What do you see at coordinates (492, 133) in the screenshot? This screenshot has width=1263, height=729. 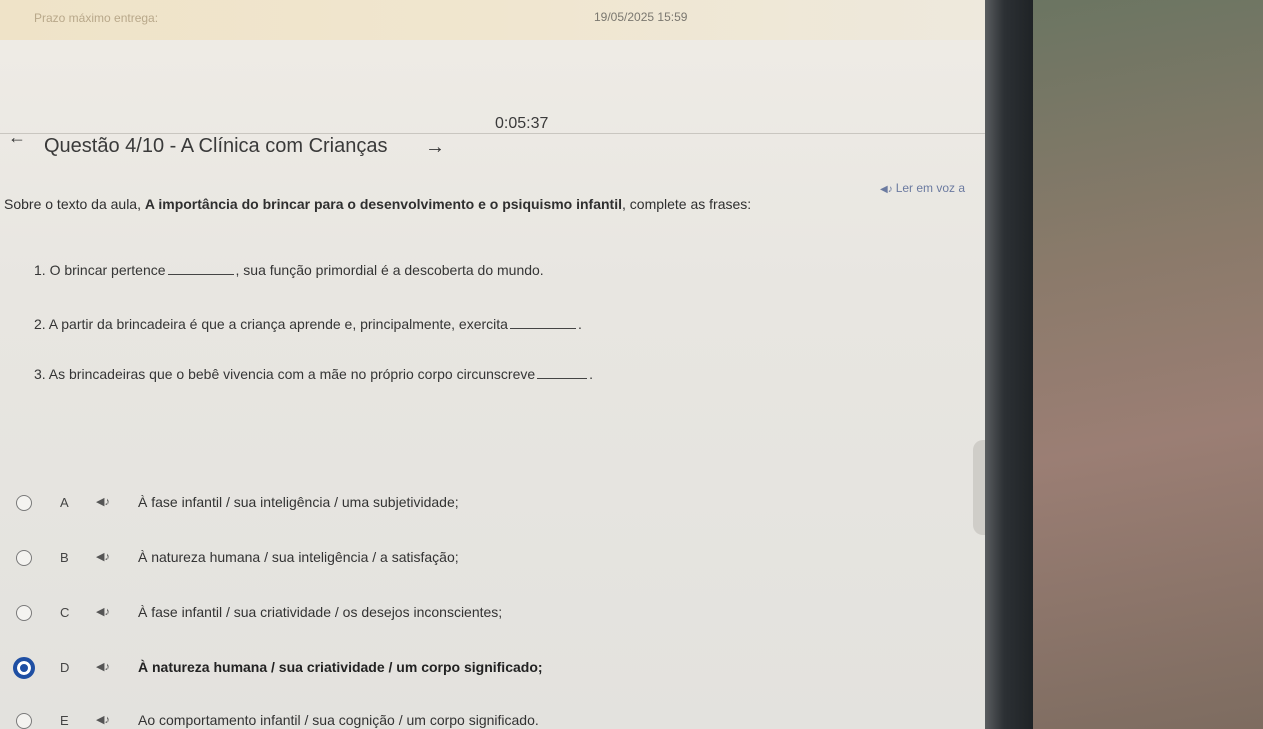 I see `divider` at bounding box center [492, 133].